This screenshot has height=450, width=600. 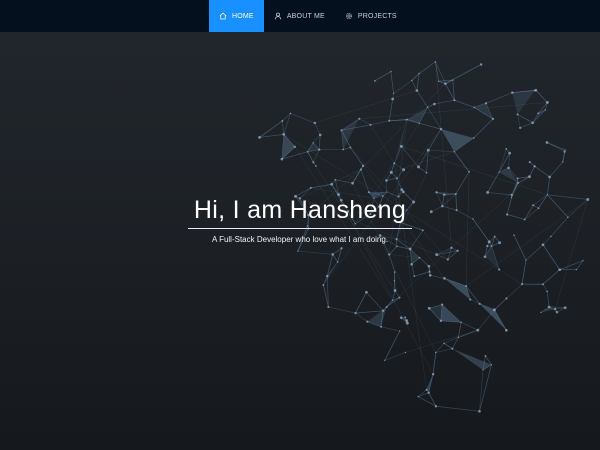 What do you see at coordinates (236, 16) in the screenshot?
I see `nav-item-home: HOME` at bounding box center [236, 16].